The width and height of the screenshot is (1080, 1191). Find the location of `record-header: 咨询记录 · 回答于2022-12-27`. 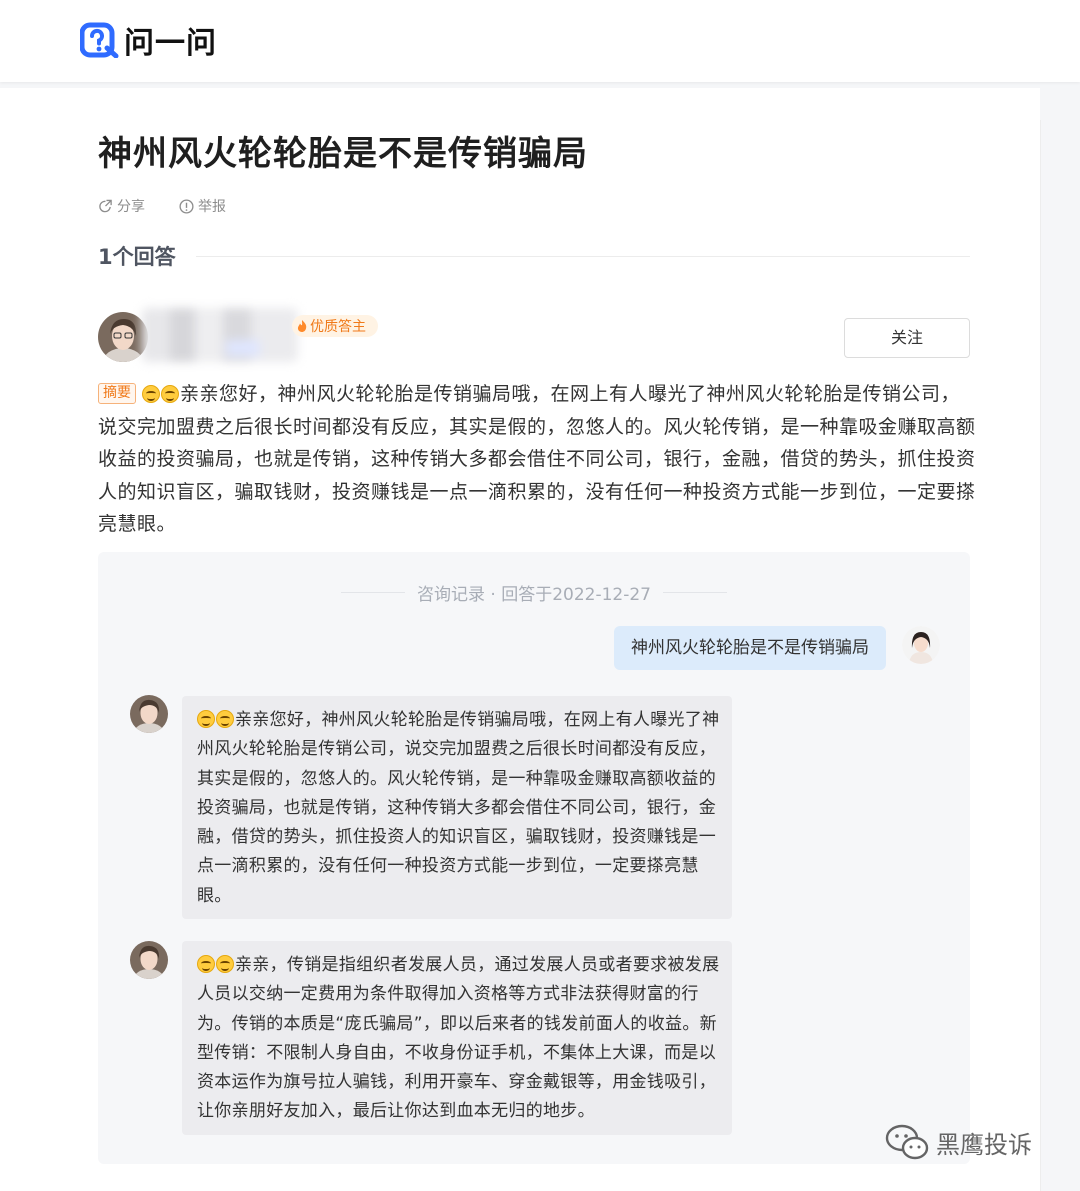

record-header: 咨询记录 · 回答于2022-12-27 is located at coordinates (534, 592).